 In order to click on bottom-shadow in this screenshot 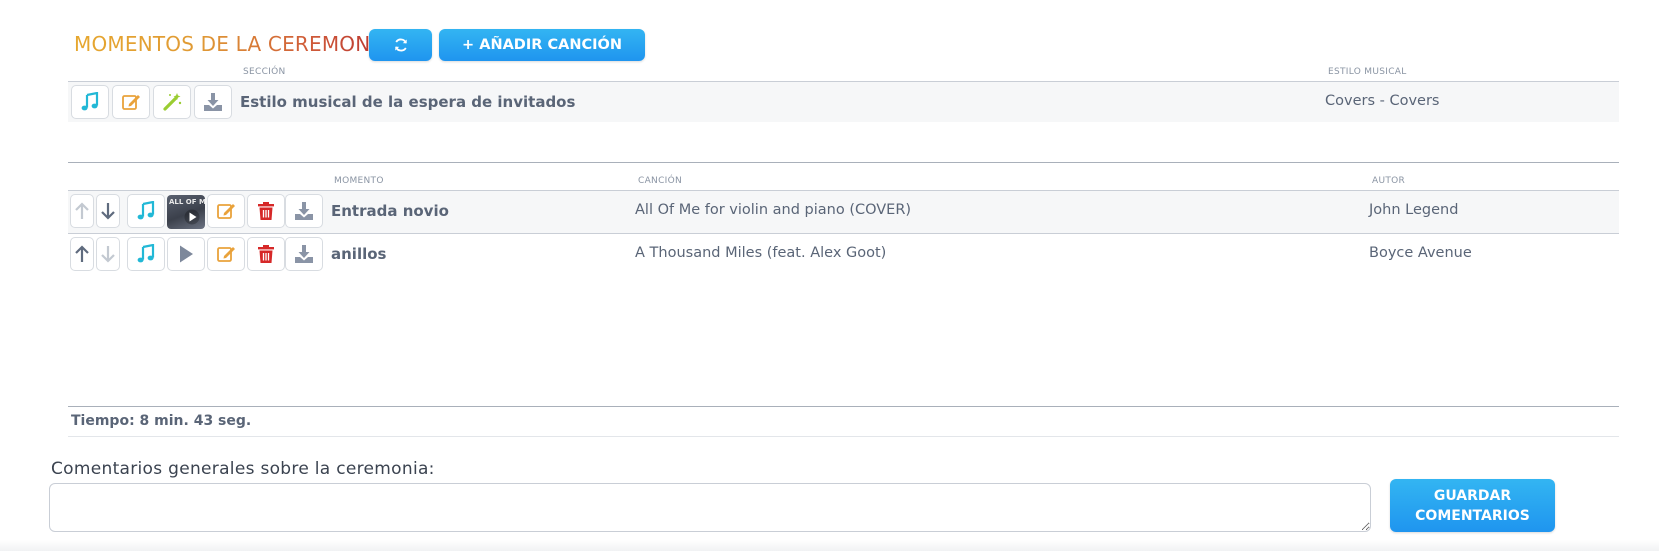, I will do `click(829, 545)`.